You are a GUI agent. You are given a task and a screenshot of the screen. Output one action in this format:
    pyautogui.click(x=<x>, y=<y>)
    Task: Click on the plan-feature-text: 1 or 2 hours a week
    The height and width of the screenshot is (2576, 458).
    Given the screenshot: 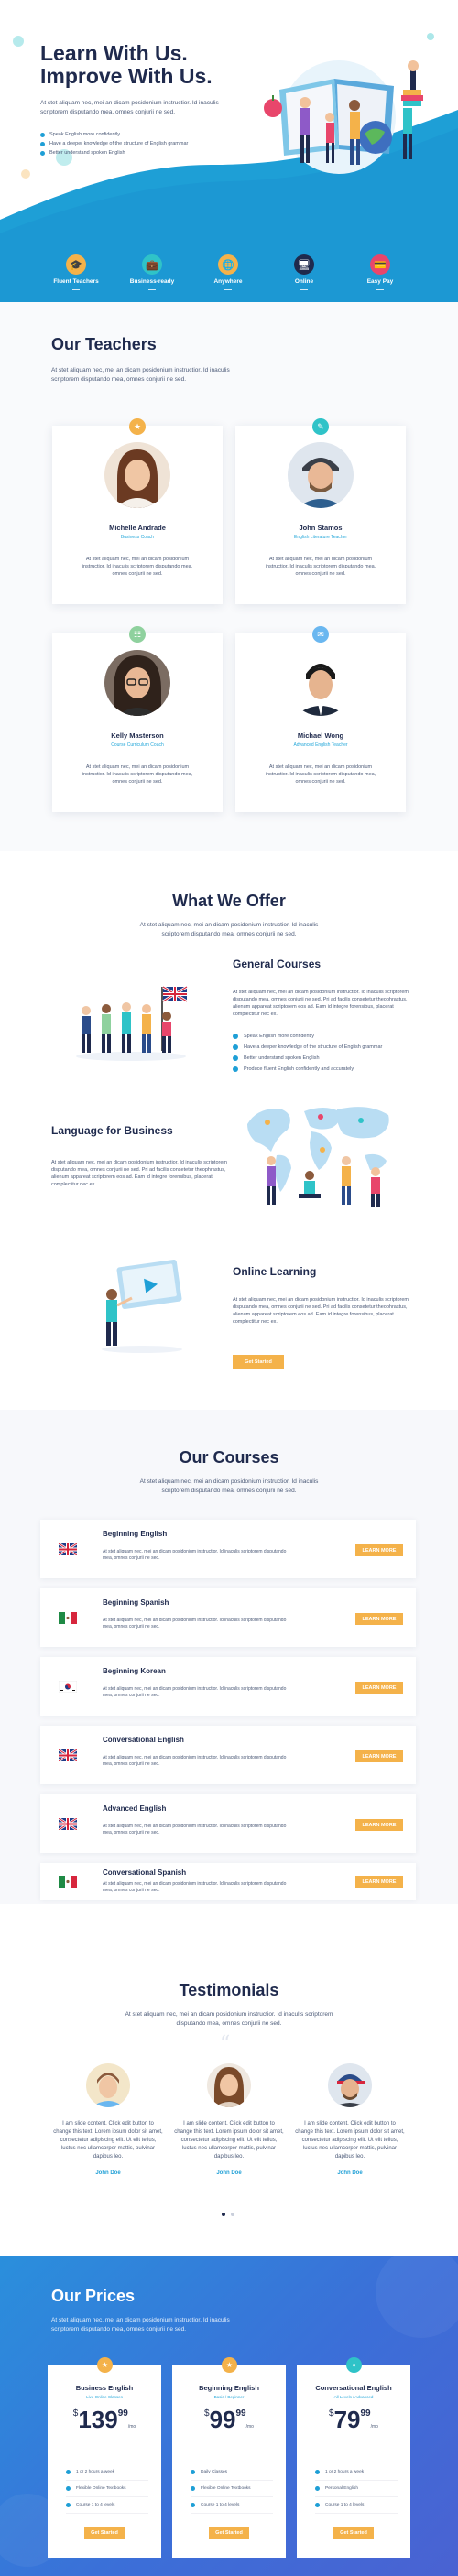 What is the action you would take?
    pyautogui.click(x=96, y=2472)
    